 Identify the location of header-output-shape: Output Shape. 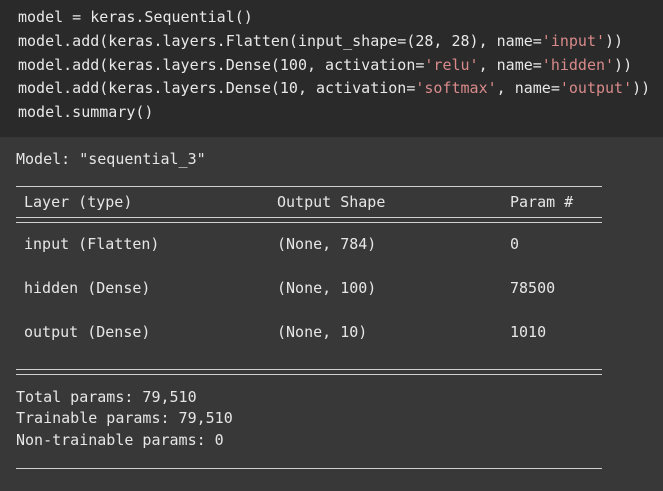
(331, 202).